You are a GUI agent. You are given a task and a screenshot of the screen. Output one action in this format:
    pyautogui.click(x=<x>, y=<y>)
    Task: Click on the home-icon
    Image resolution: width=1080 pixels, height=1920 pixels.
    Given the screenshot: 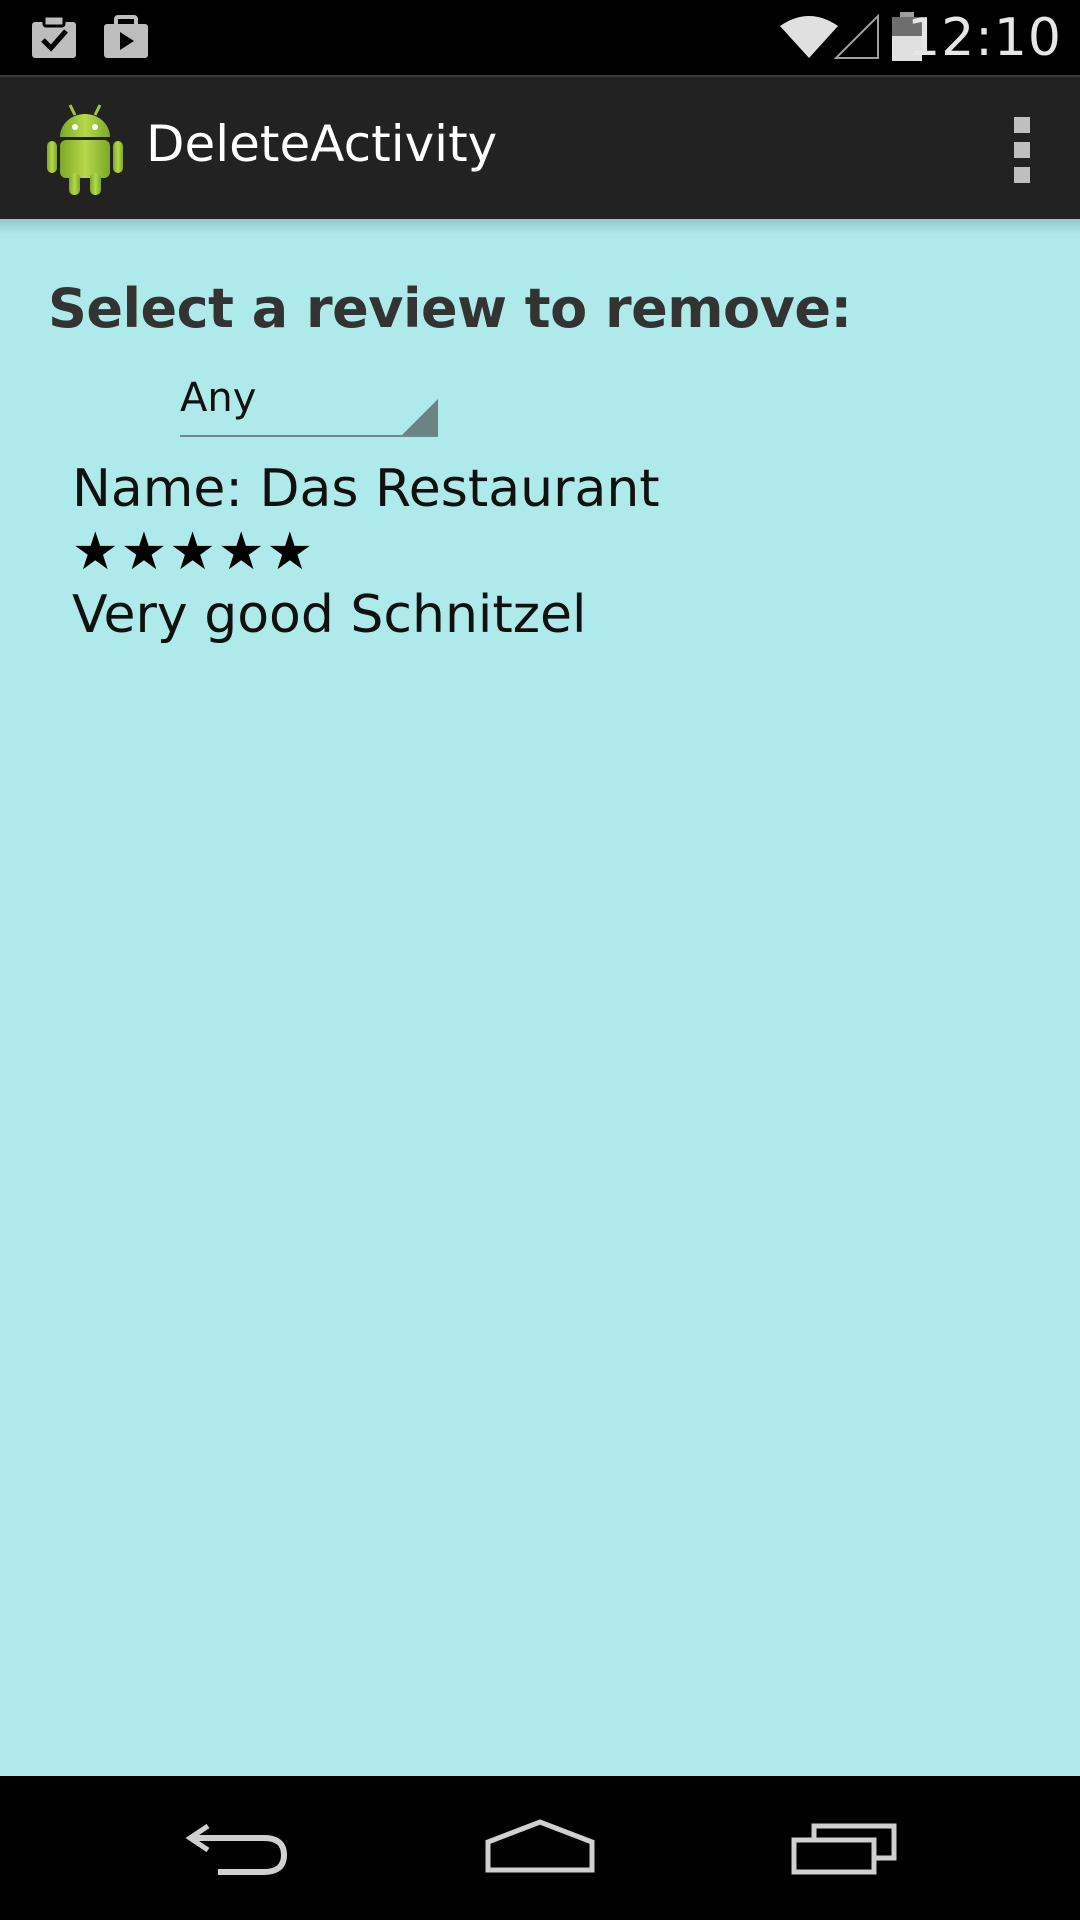 What is the action you would take?
    pyautogui.click(x=540, y=1848)
    